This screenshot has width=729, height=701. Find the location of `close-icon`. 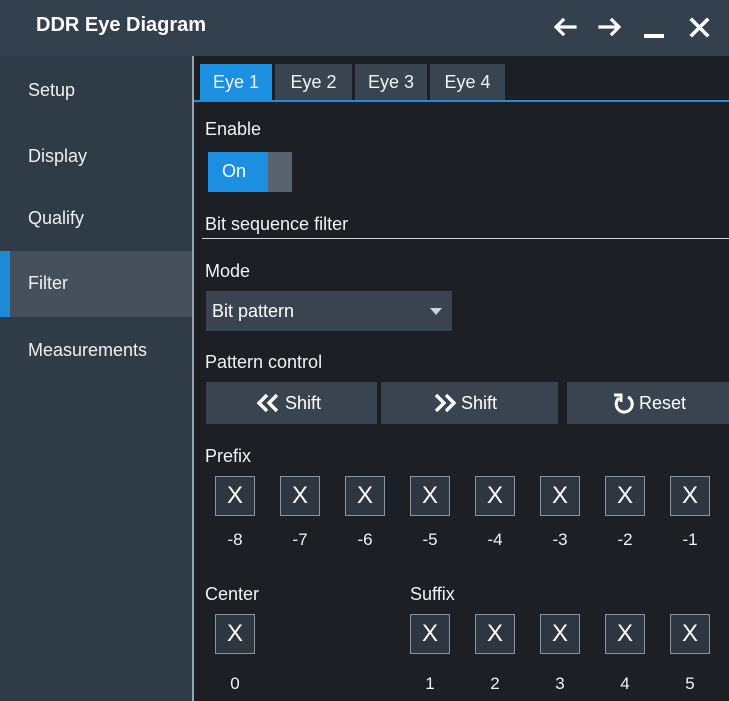

close-icon is located at coordinates (700, 27).